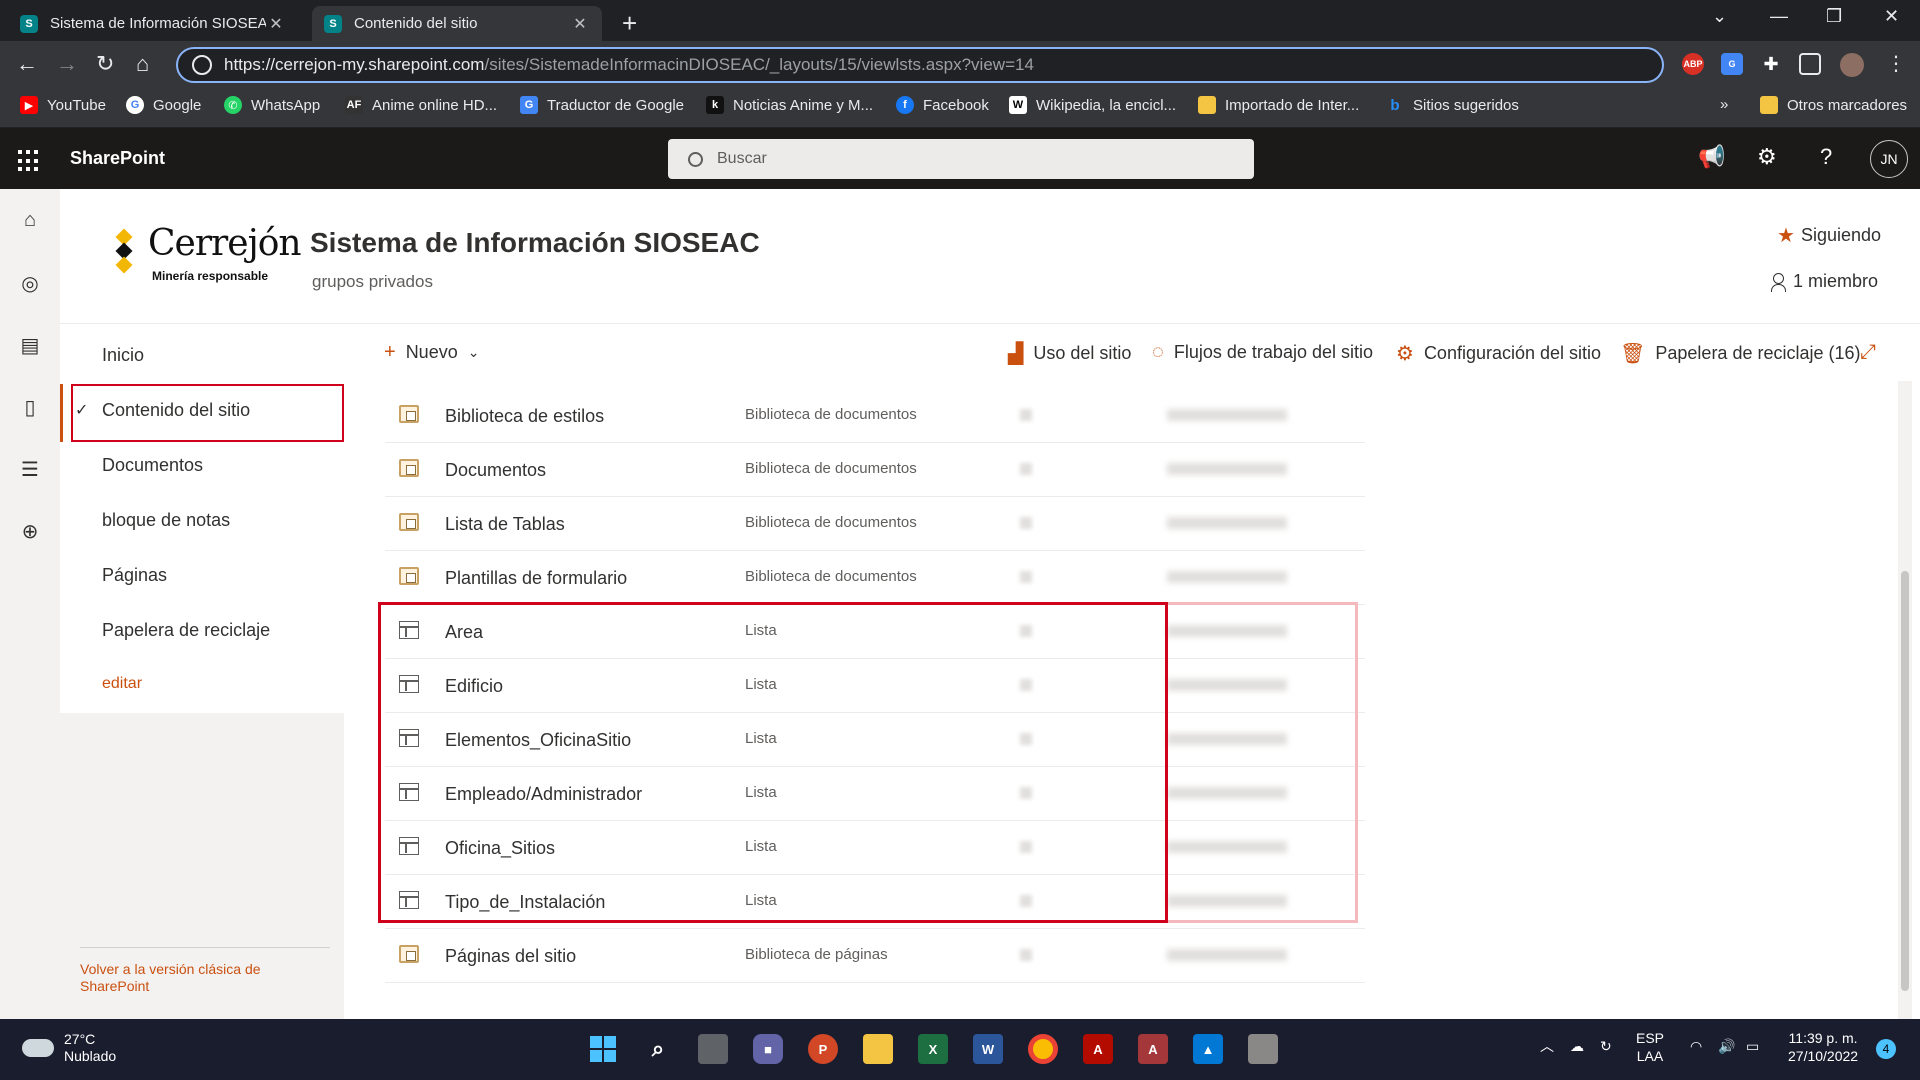 The width and height of the screenshot is (1920, 1080). What do you see at coordinates (1771, 64) in the screenshot?
I see `puzzle-extensions-icon: ✚` at bounding box center [1771, 64].